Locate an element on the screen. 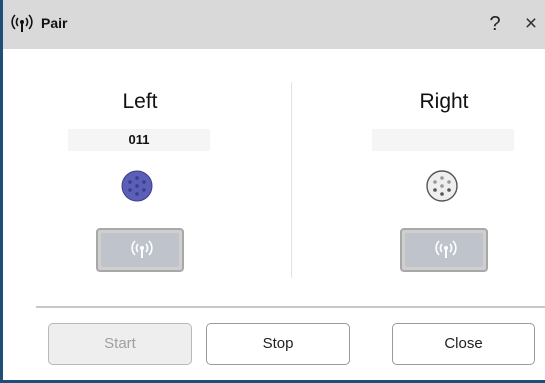 The height and width of the screenshot is (383, 545). close-window-button: × is located at coordinates (531, 24).